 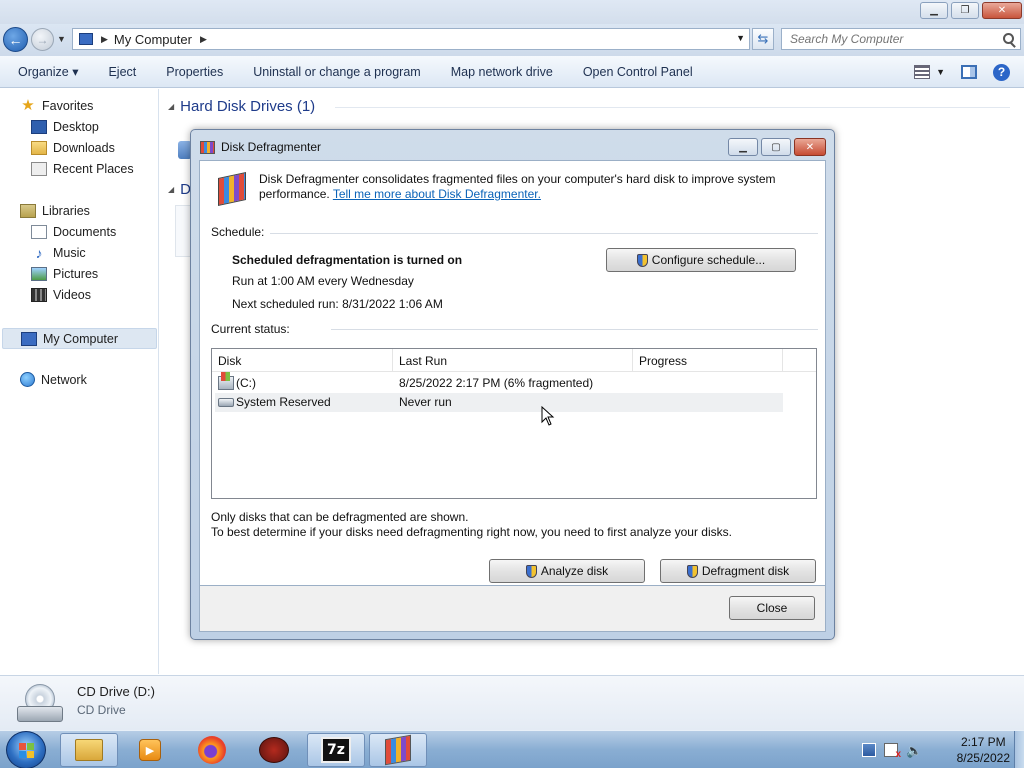 I want to click on network-disconnected-icon, so click(x=892, y=751).